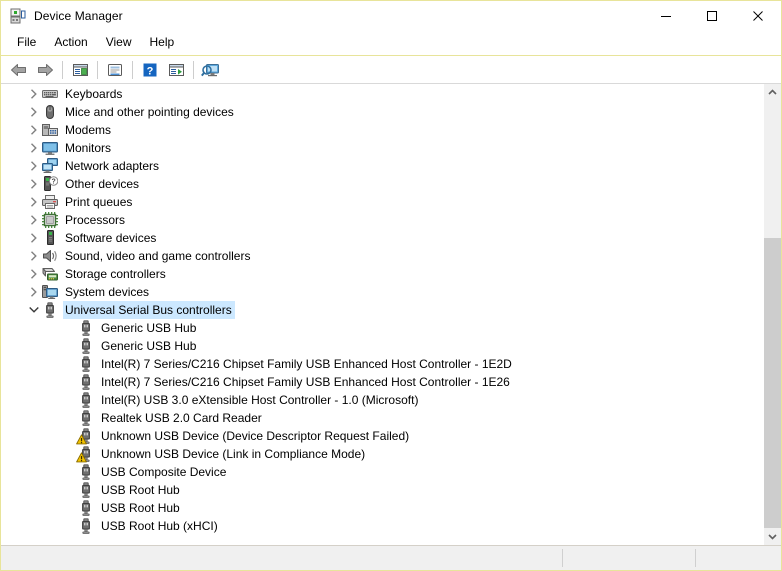 The image size is (782, 571). What do you see at coordinates (111, 238) in the screenshot?
I see `tree-row-label: Software devices` at bounding box center [111, 238].